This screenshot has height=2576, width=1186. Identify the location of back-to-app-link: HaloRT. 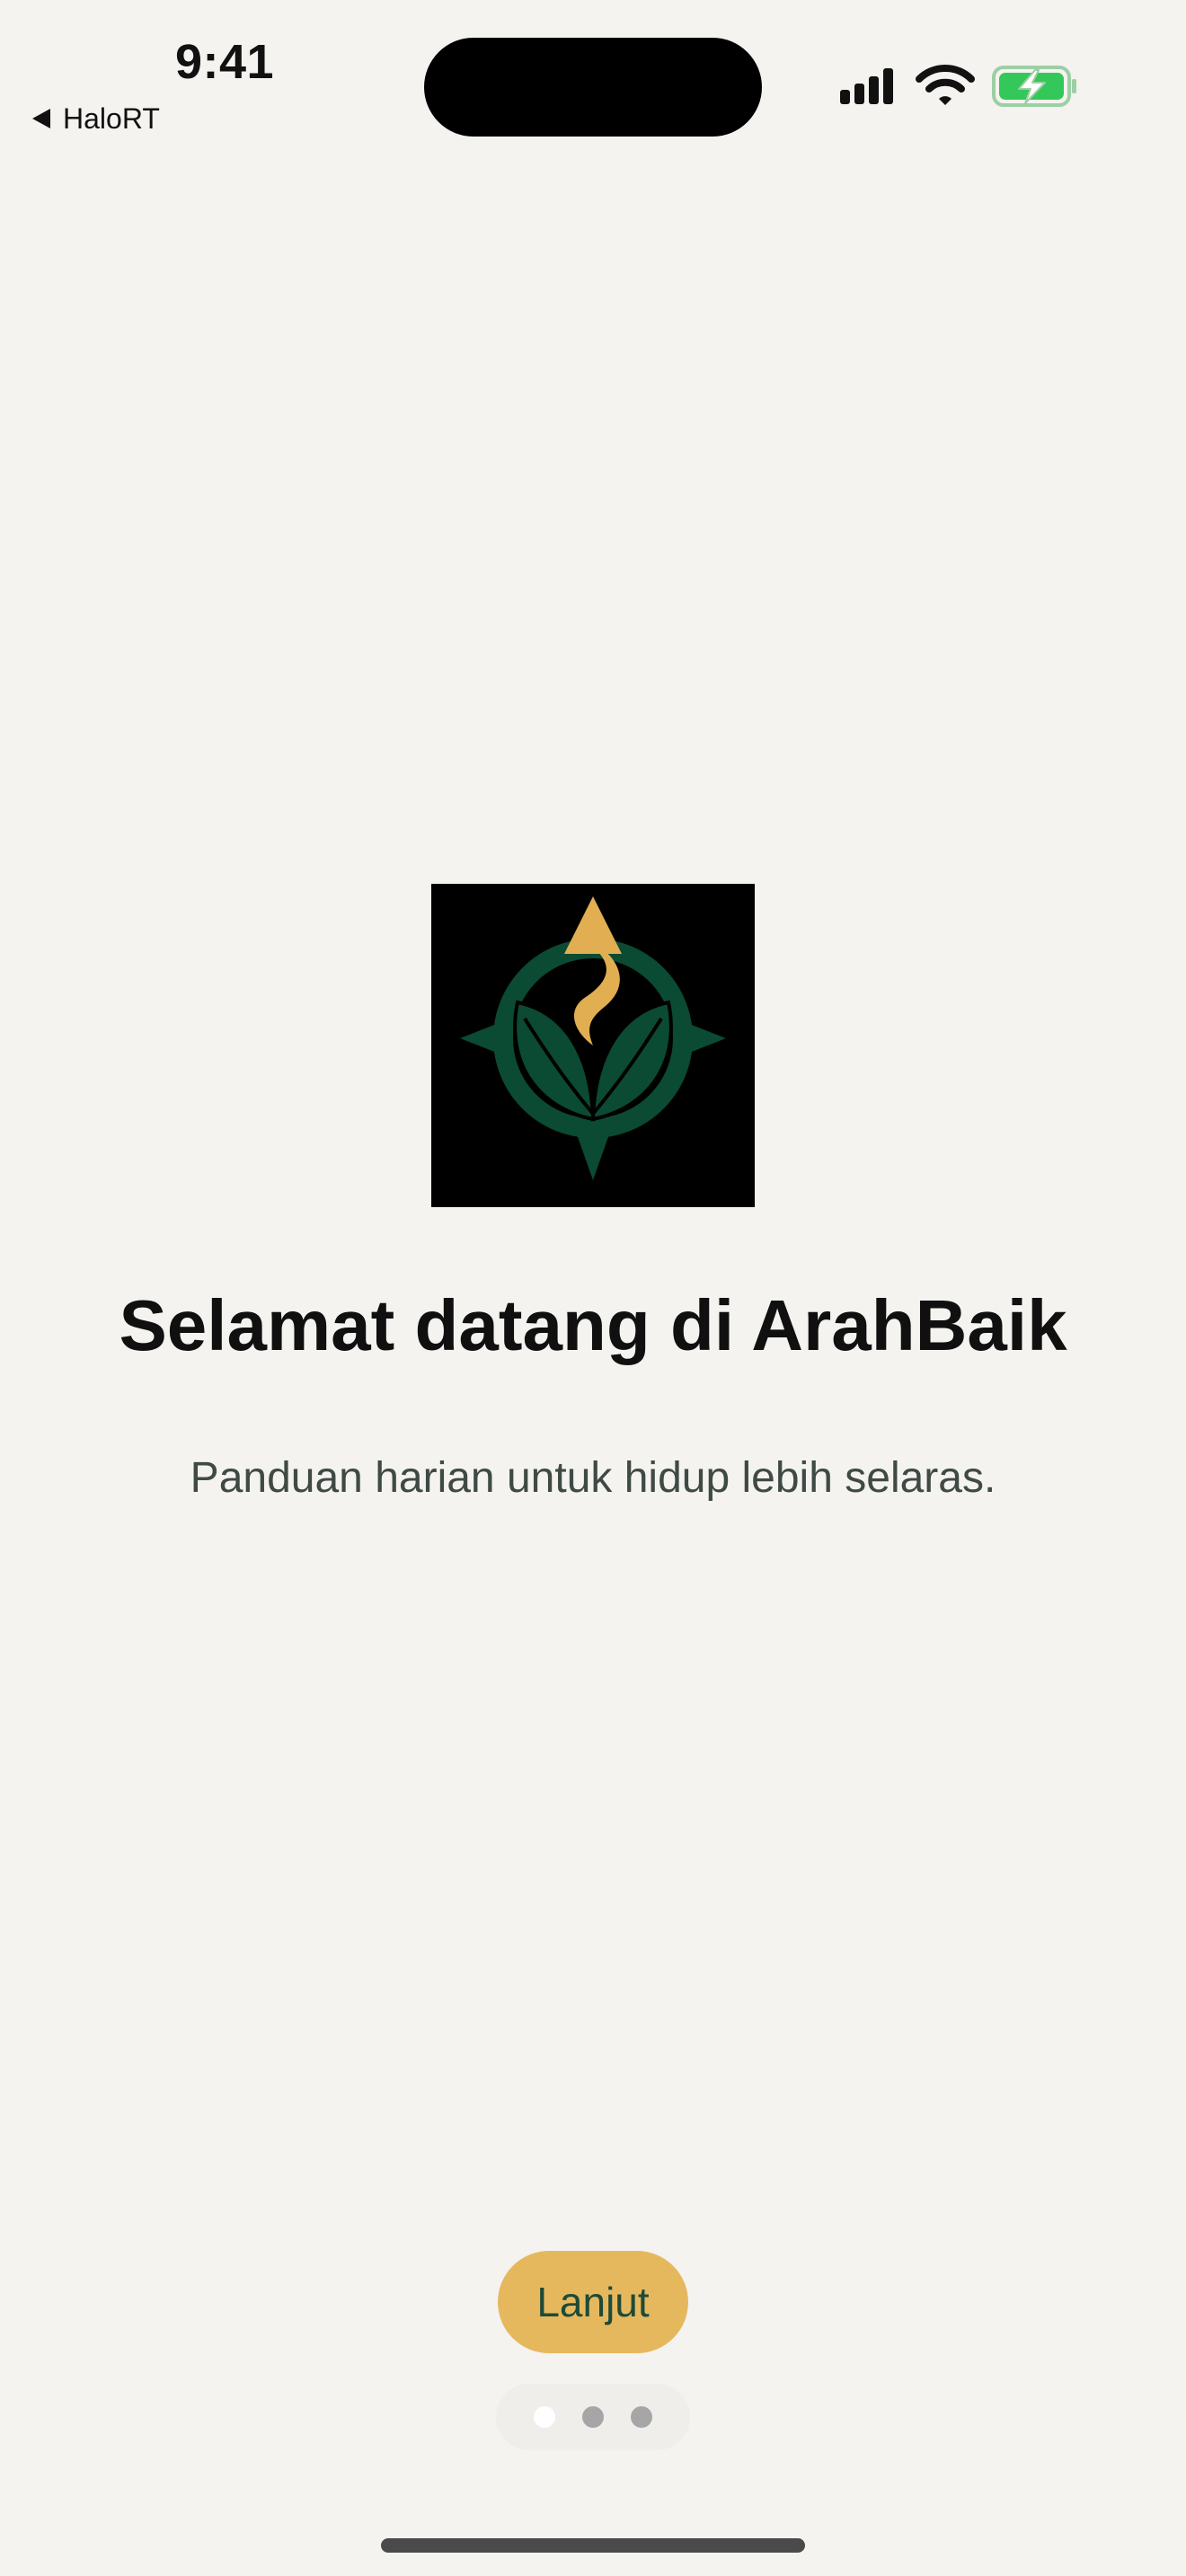
(96, 119).